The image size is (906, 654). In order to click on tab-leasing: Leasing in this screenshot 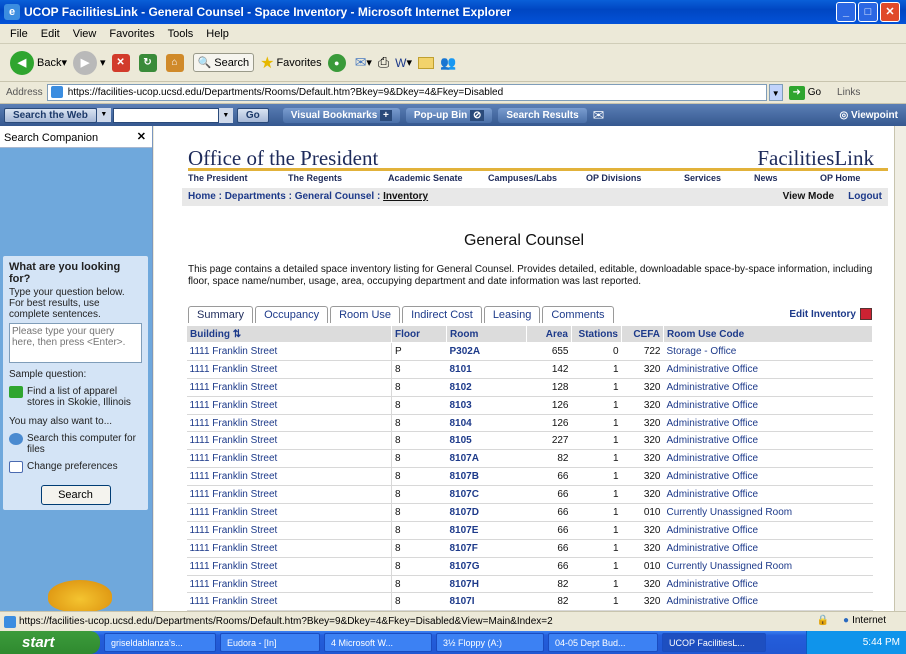, I will do `click(512, 314)`.